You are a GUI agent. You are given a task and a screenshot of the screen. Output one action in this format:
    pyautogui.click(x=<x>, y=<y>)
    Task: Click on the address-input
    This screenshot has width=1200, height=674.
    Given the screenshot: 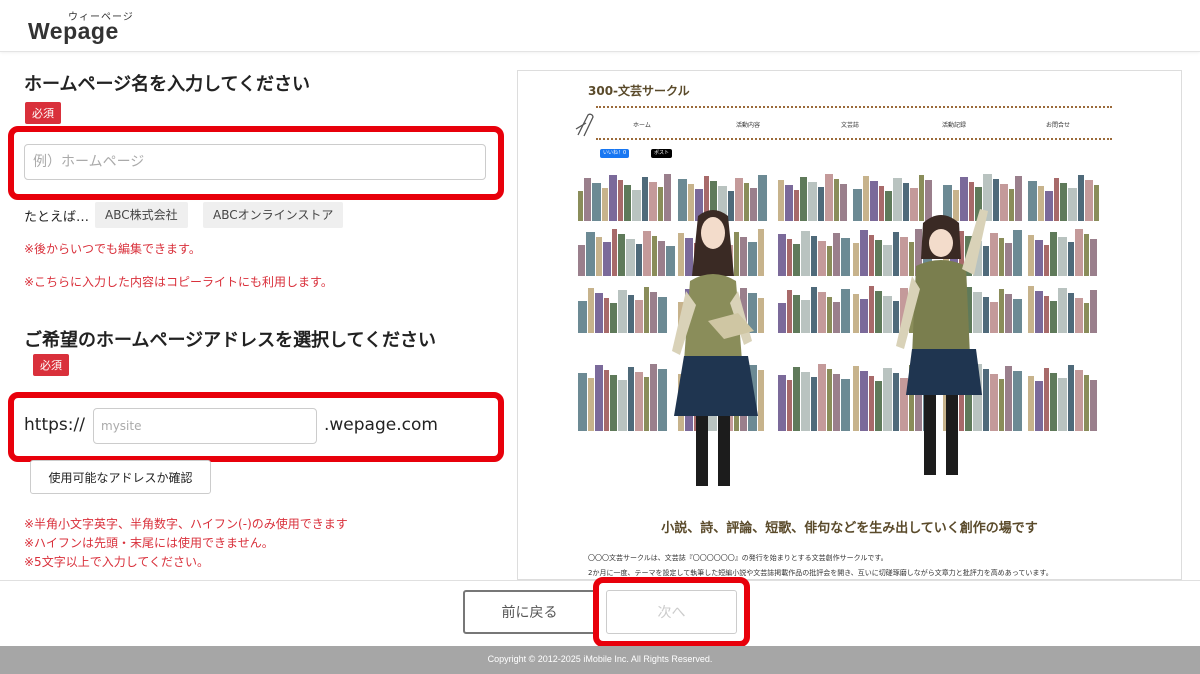 What is the action you would take?
    pyautogui.click(x=205, y=426)
    